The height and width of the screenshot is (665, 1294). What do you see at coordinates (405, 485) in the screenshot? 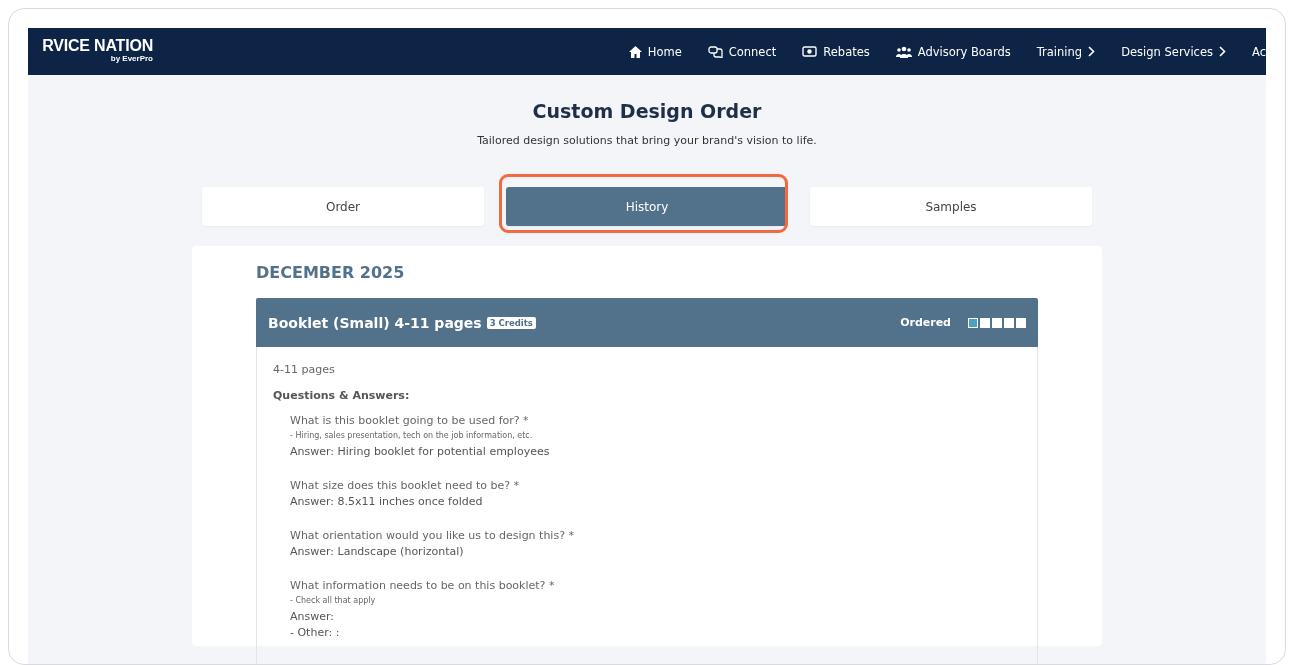
I see `question-text: What size does this booklet need to be? *` at bounding box center [405, 485].